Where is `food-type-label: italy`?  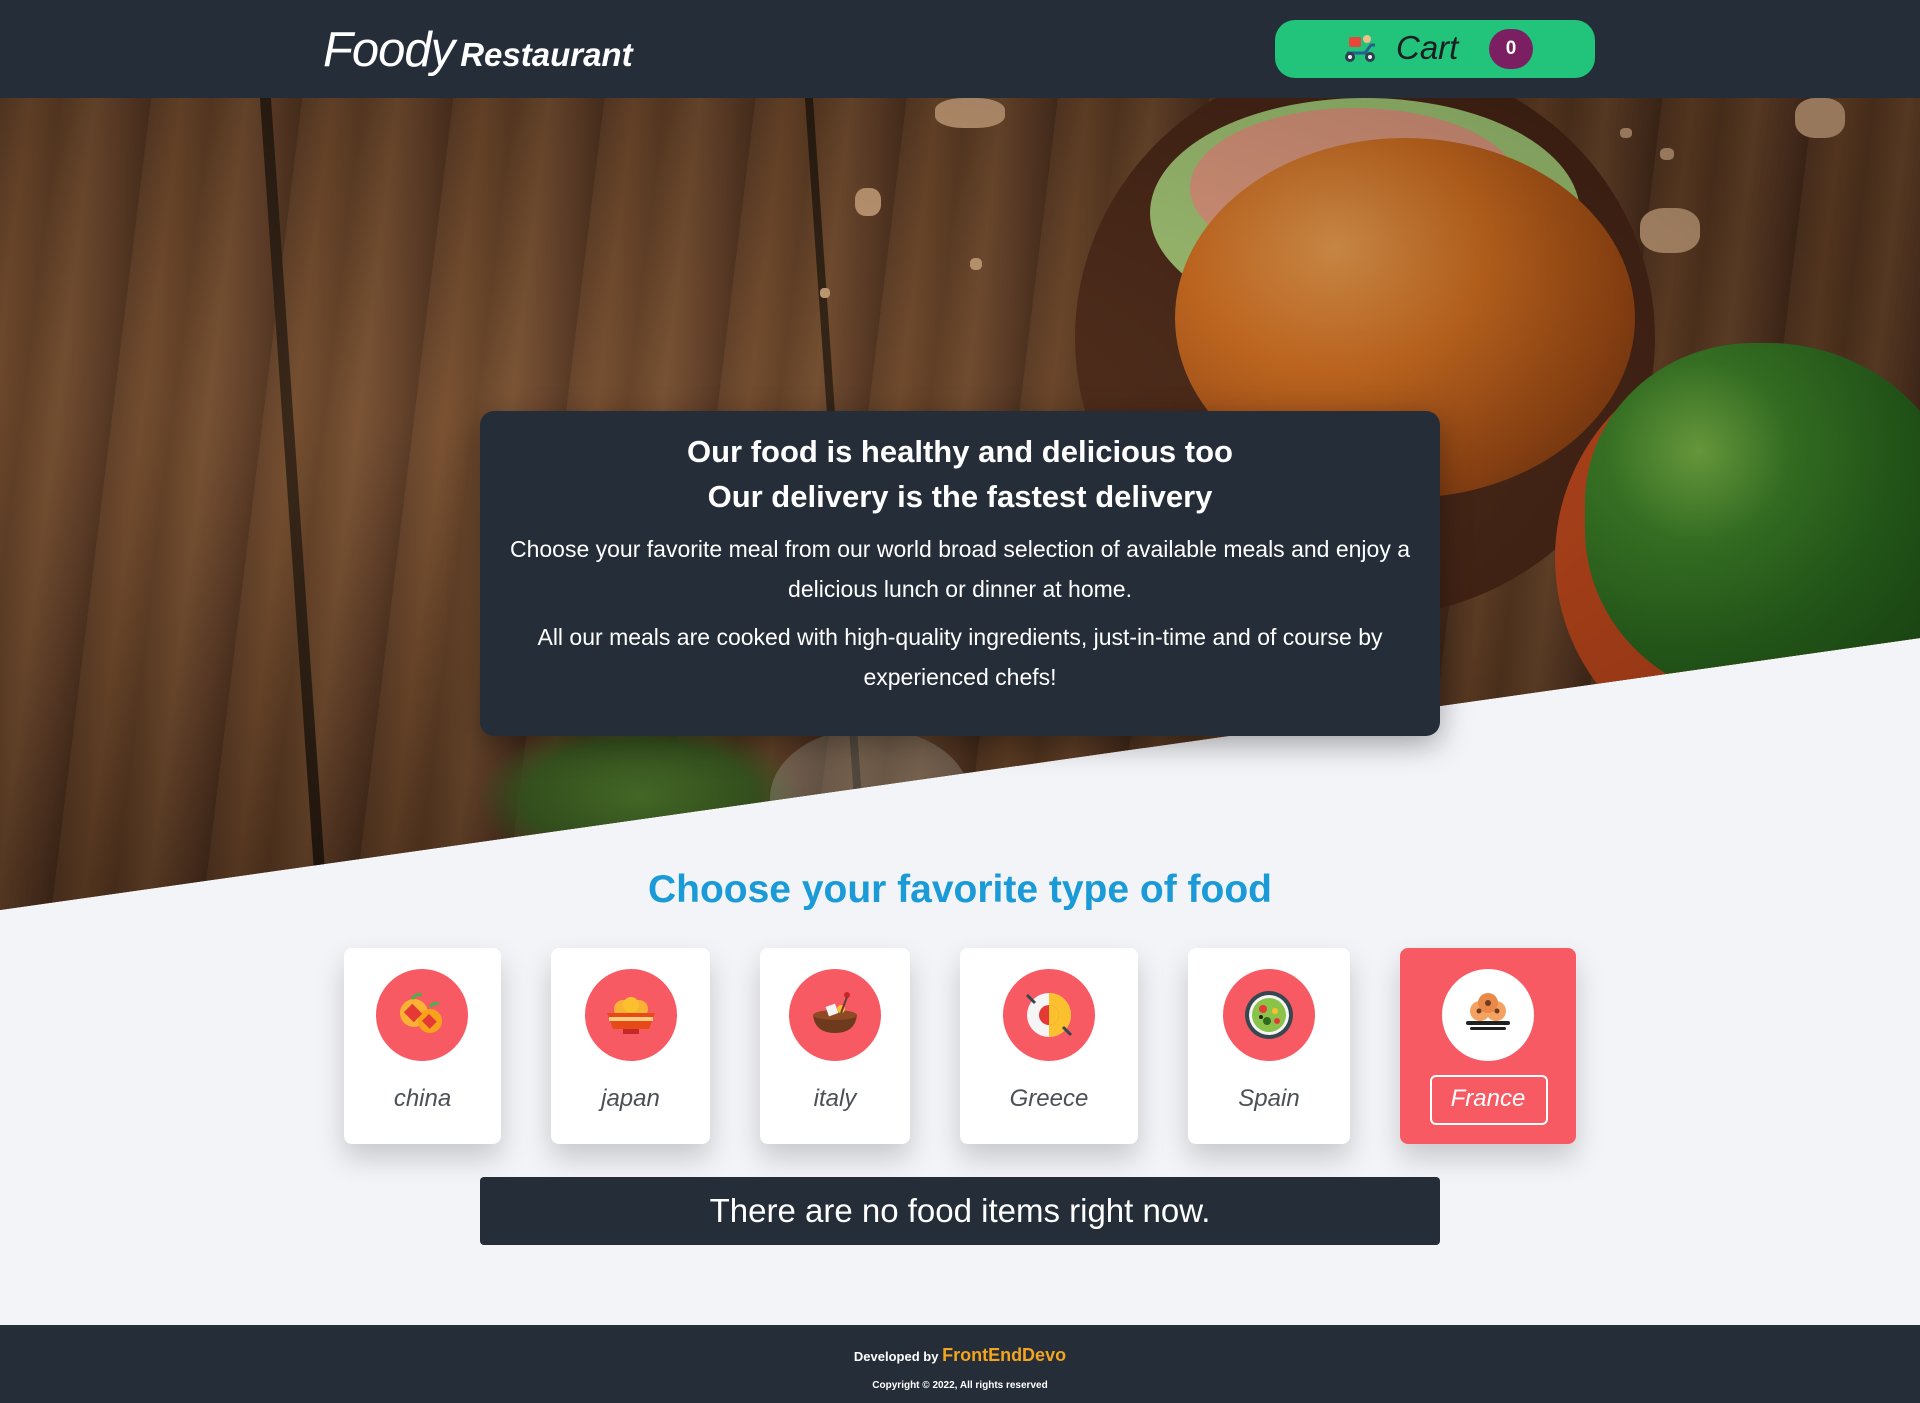
food-type-label: italy is located at coordinates (835, 1098).